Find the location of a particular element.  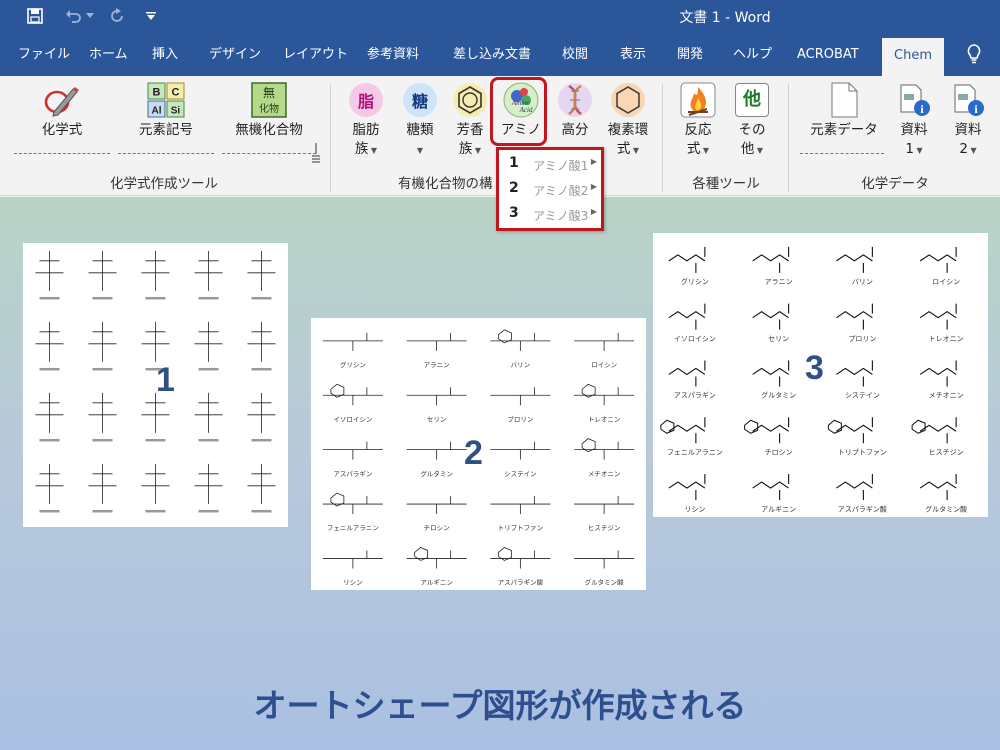

group-separator is located at coordinates (330, 138).